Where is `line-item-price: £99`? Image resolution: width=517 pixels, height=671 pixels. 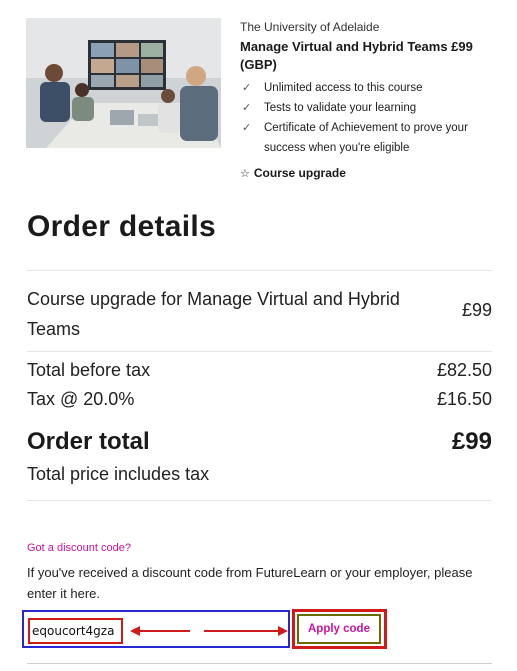 line-item-price: £99 is located at coordinates (476, 310).